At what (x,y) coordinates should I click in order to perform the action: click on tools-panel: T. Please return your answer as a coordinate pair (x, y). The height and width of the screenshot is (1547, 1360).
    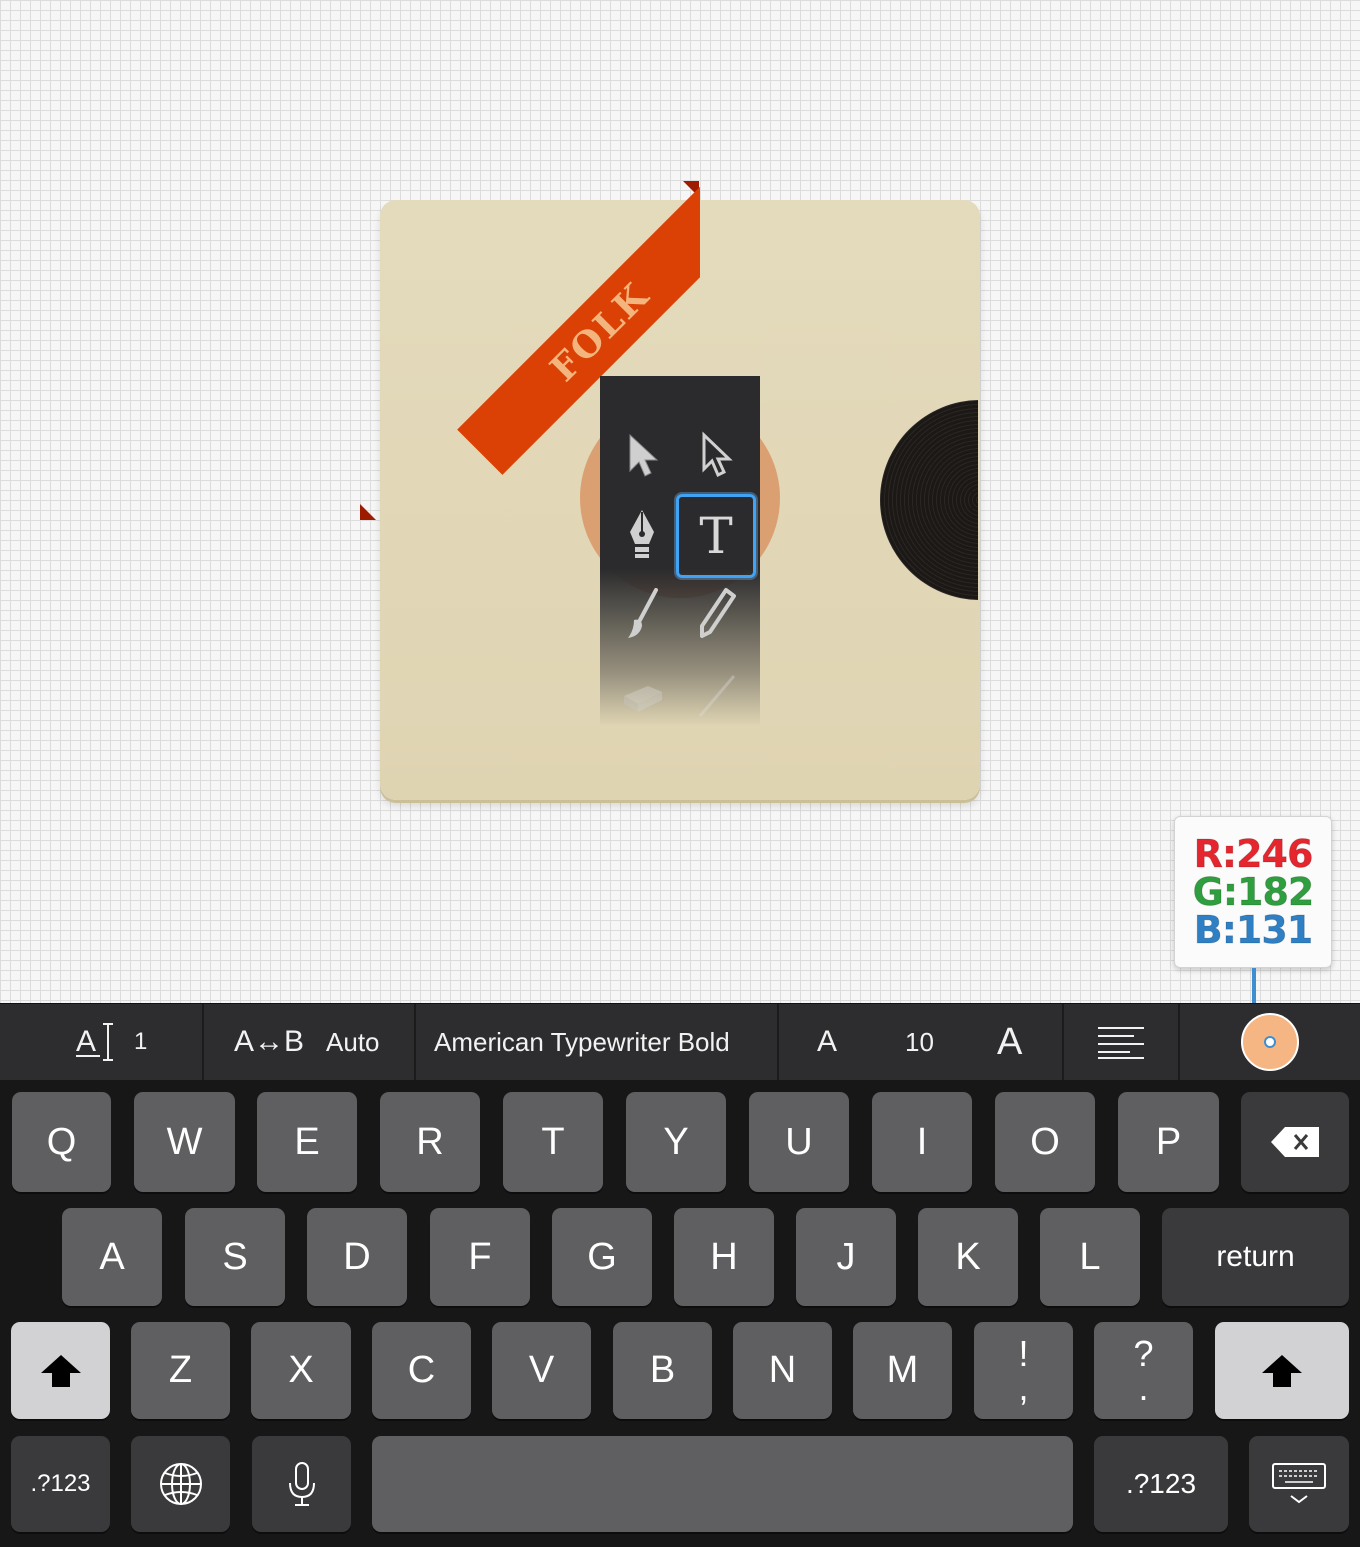
    Looking at the image, I should click on (680, 551).